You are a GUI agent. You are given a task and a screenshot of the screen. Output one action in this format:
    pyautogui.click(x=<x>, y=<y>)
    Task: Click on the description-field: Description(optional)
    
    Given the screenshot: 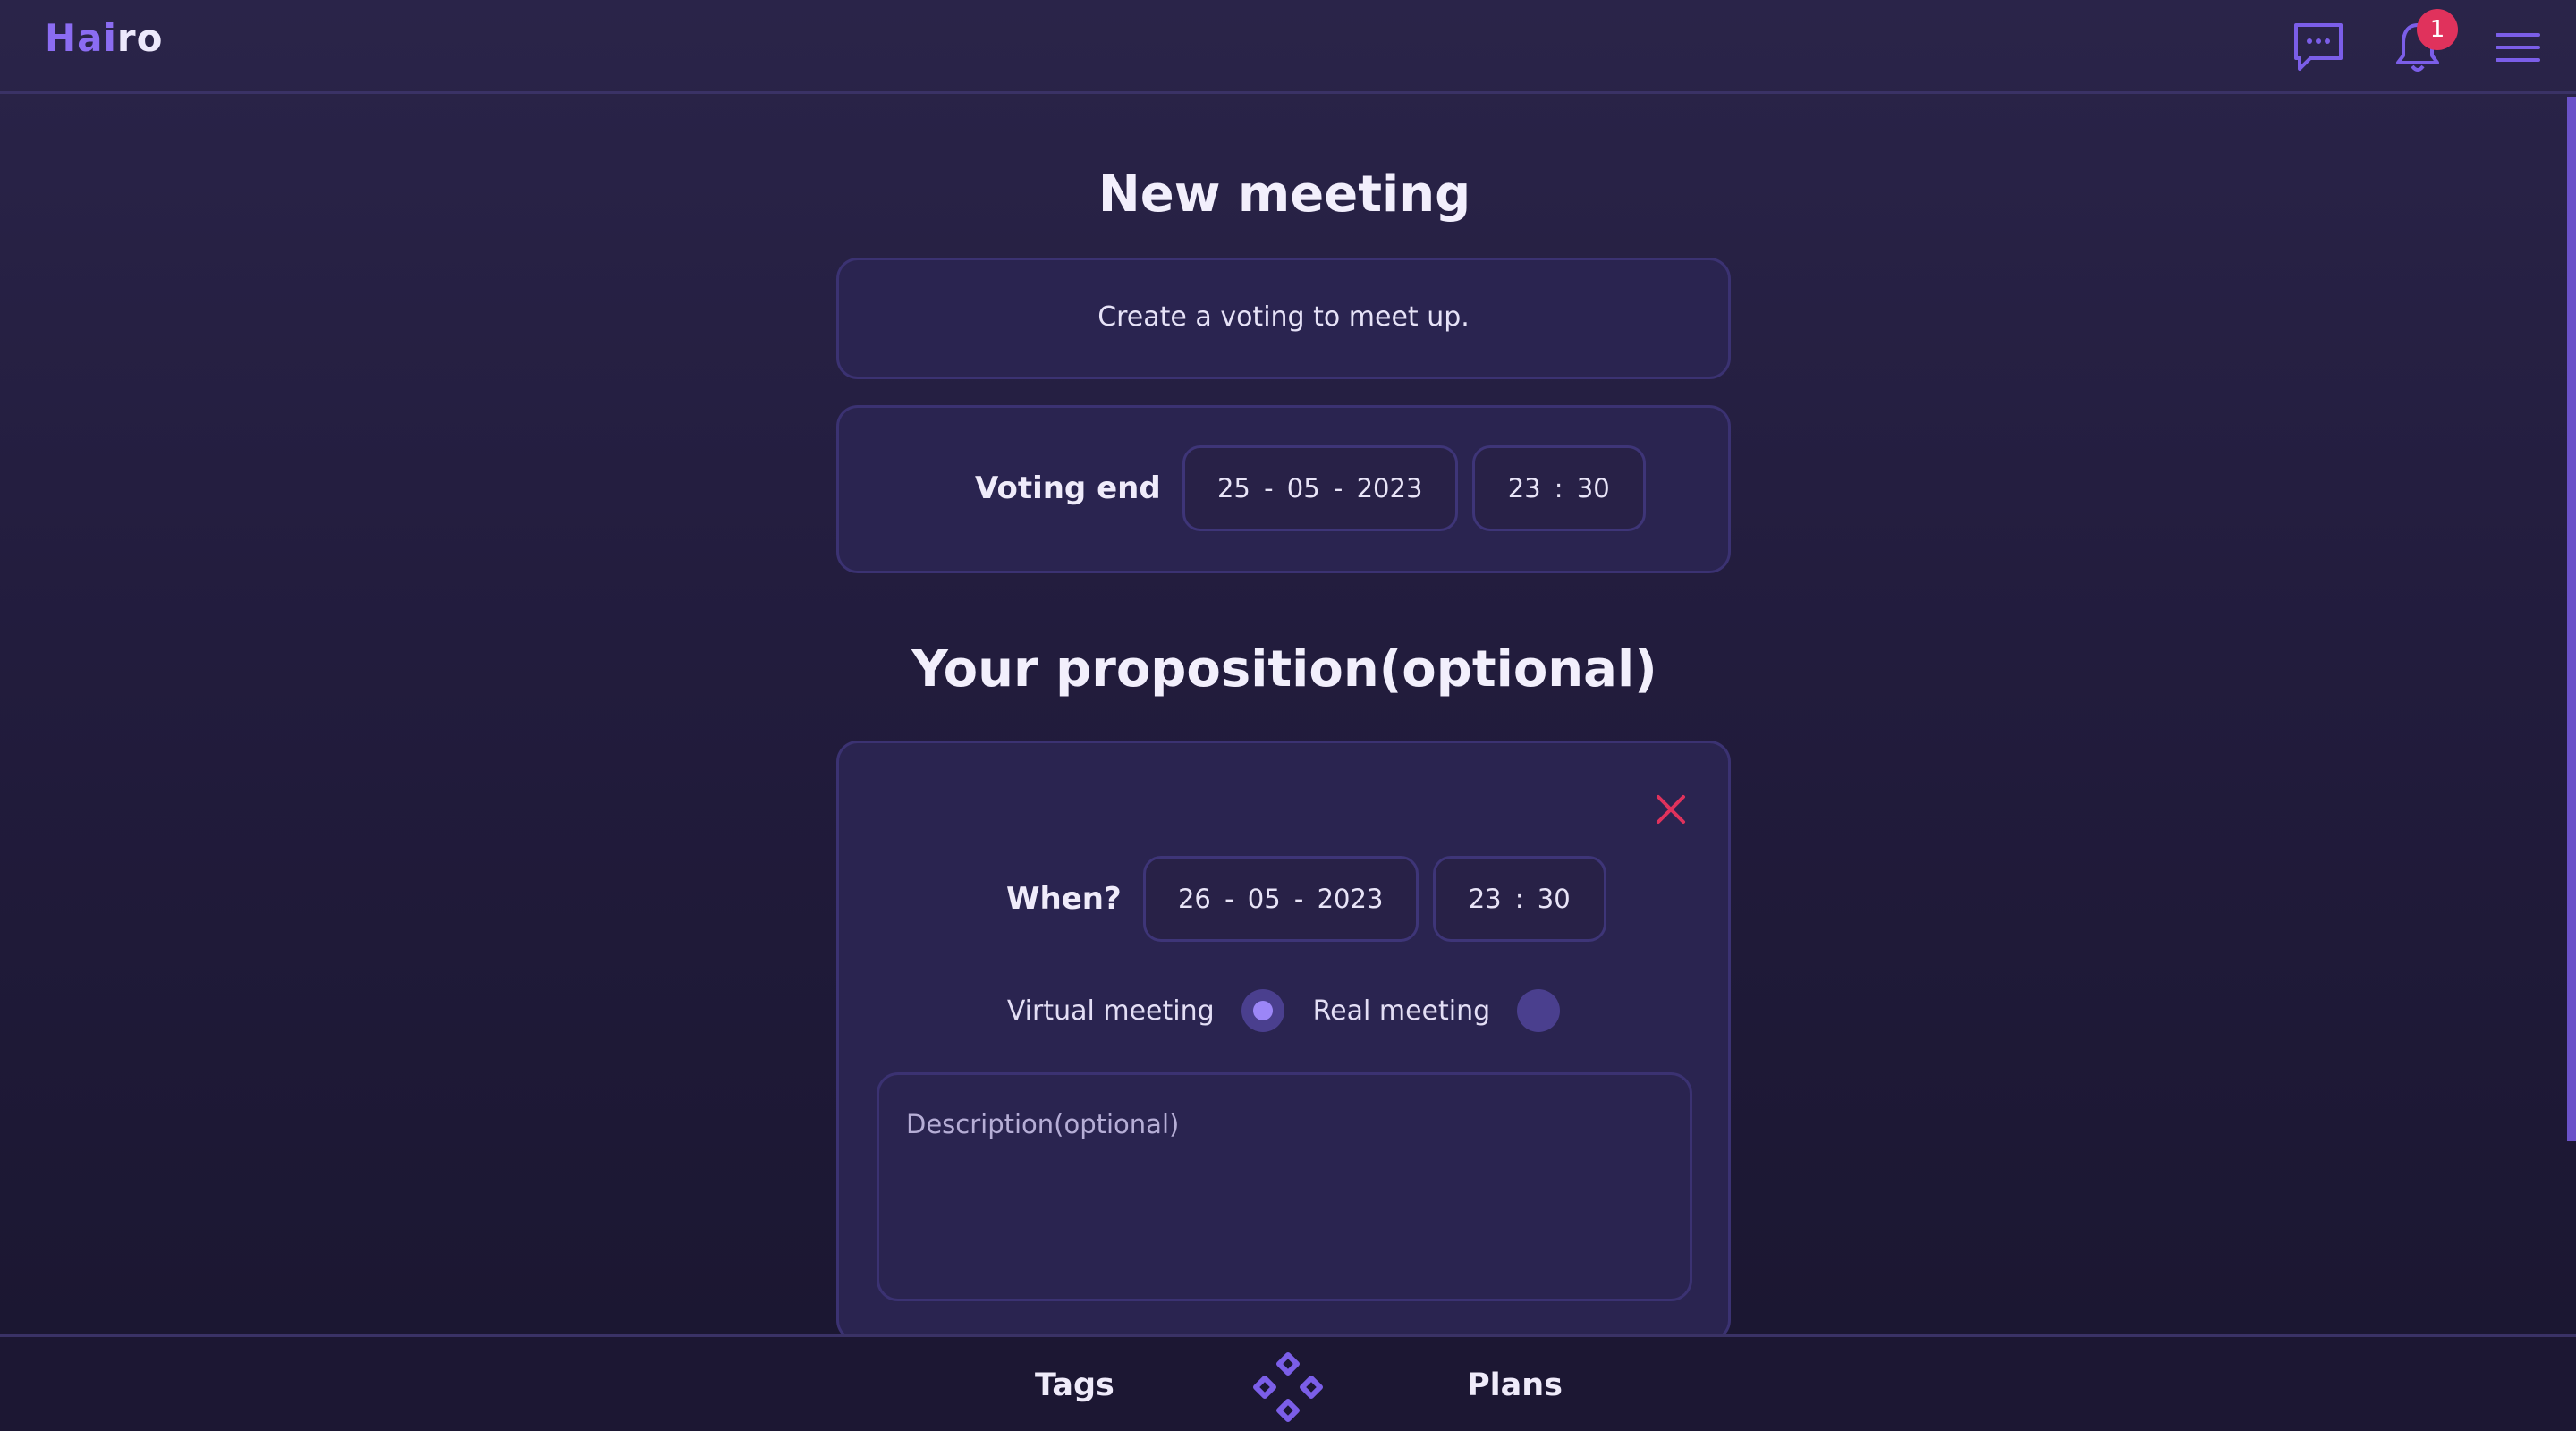 What is the action you would take?
    pyautogui.click(x=1284, y=1187)
    